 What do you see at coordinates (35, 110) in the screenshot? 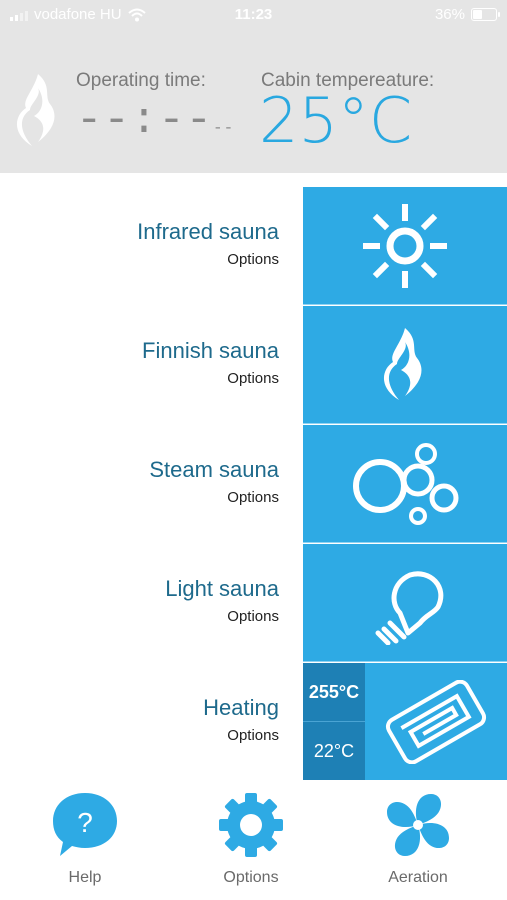
I see `brand-flame-logo` at bounding box center [35, 110].